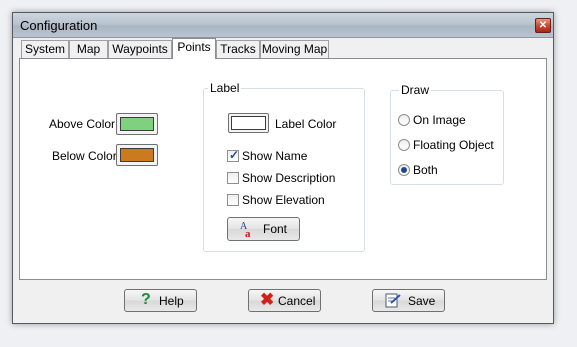 This screenshot has height=347, width=577. I want to click on radio-floating-object-label: Floating Object, so click(453, 145).